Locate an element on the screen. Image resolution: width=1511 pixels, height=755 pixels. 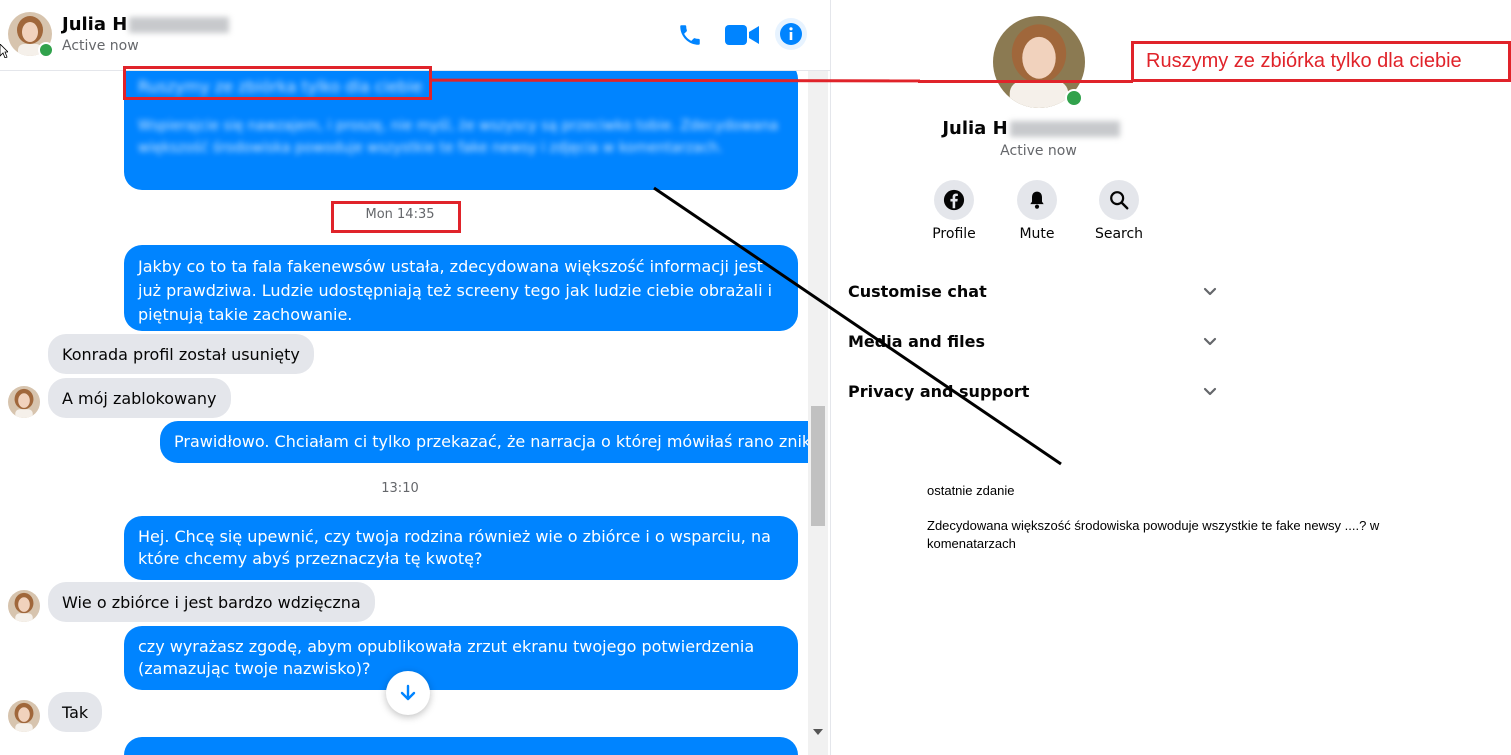
mute-label: Mute is located at coordinates (1037, 234).